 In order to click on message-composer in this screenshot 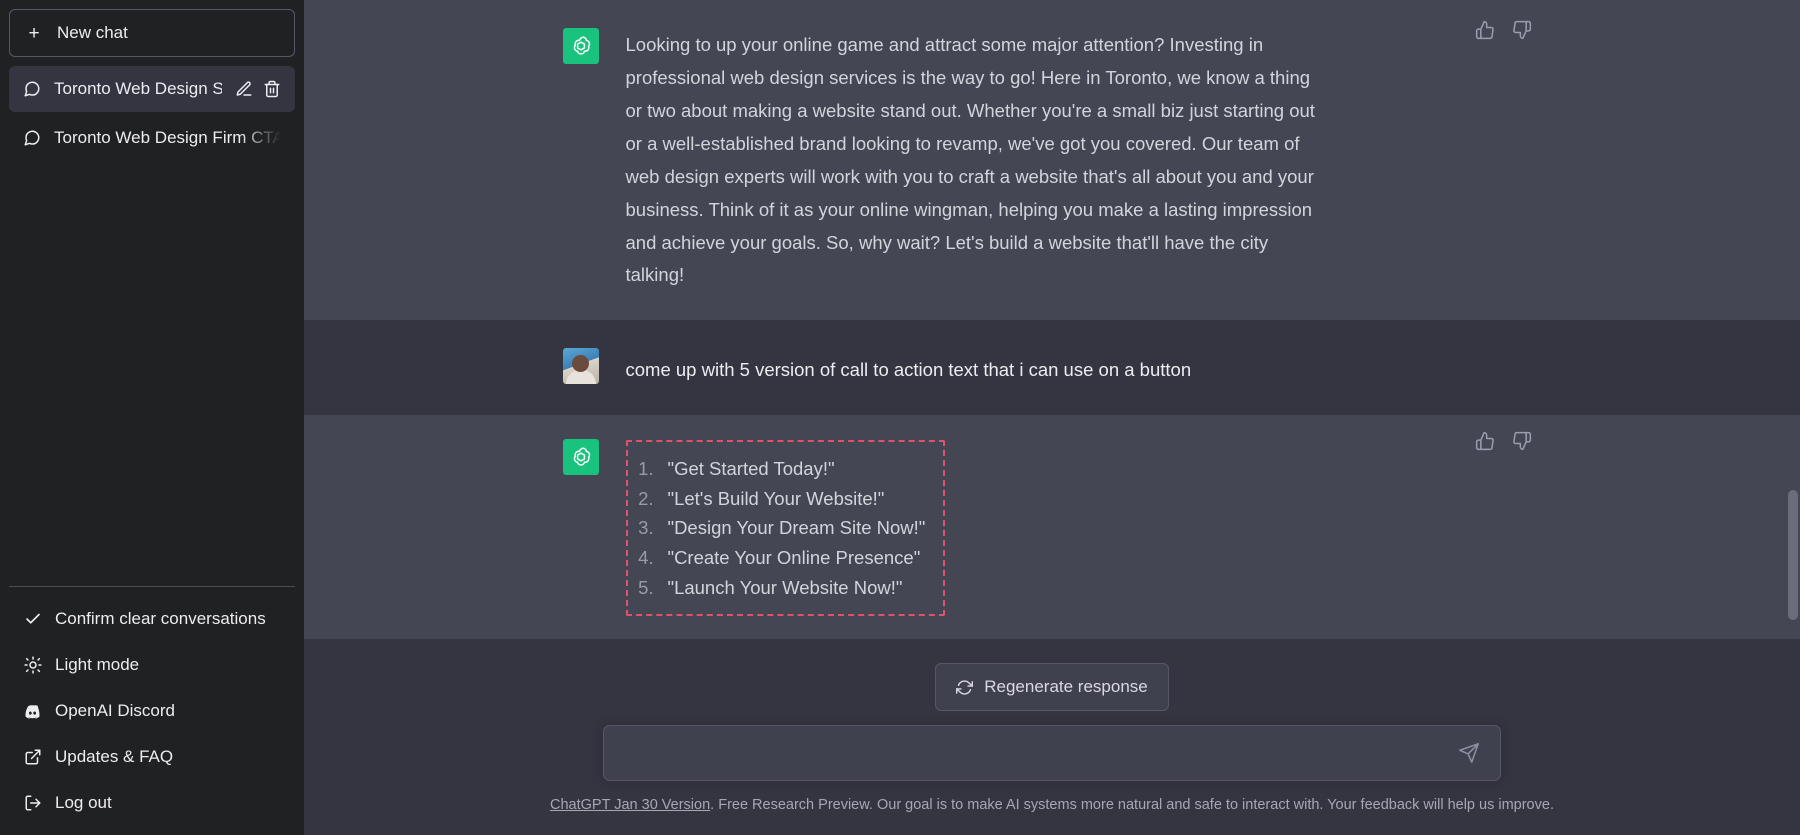, I will do `click(1052, 753)`.